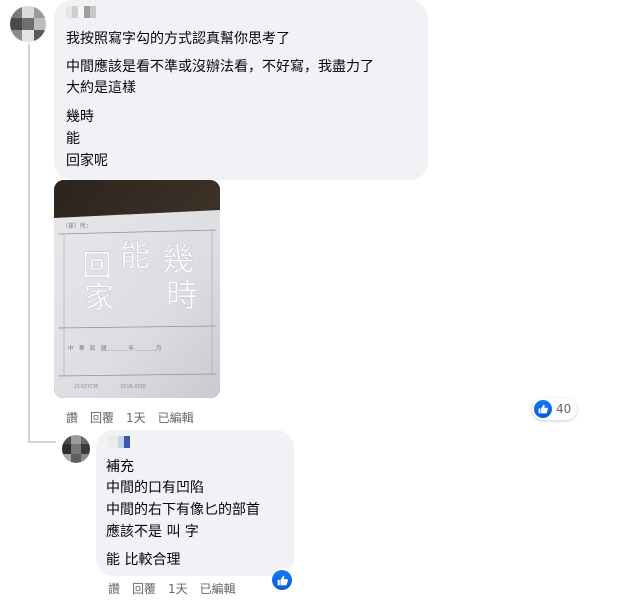 This screenshot has width=624, height=600. What do you see at coordinates (220, 67) in the screenshot?
I see `comment-line: 中間應該是看不準或沒辦法看，不好寫，我盡力了` at bounding box center [220, 67].